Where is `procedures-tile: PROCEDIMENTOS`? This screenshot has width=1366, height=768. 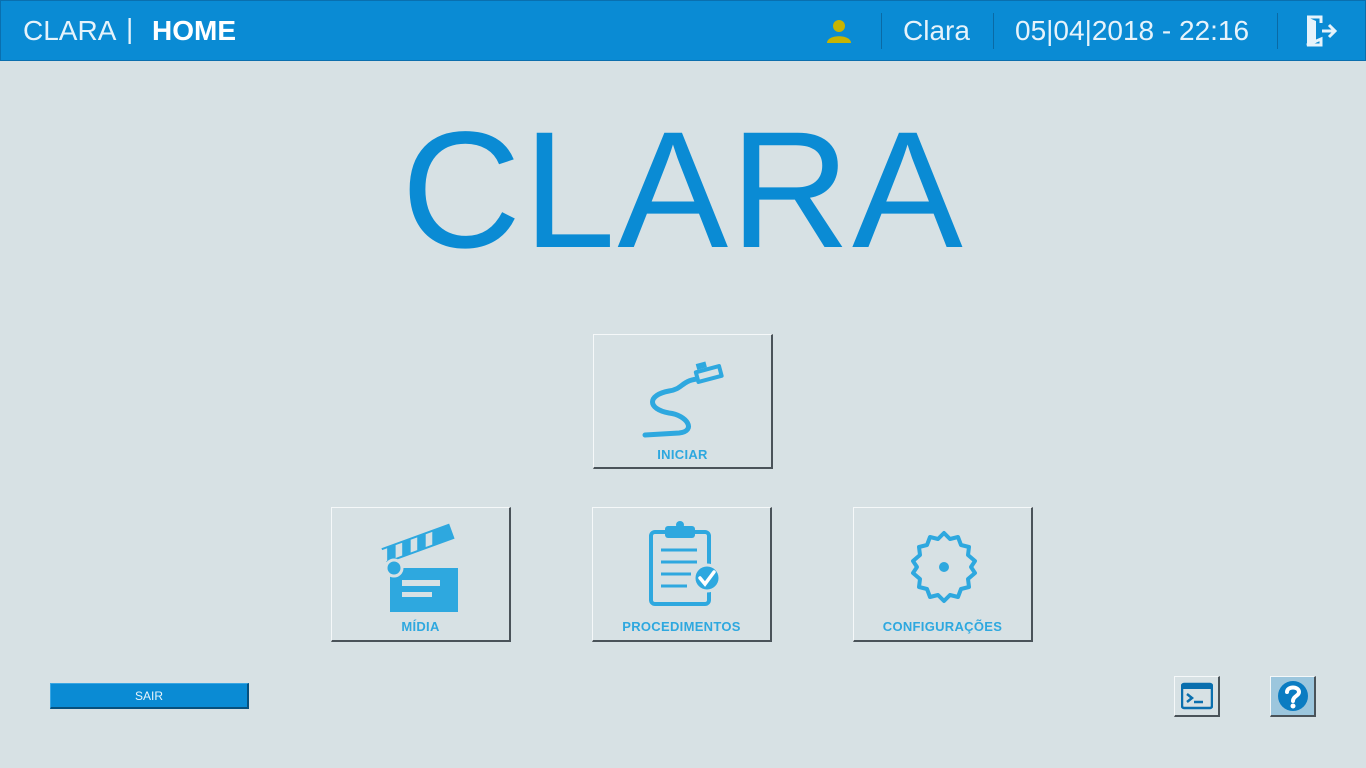 procedures-tile: PROCEDIMENTOS is located at coordinates (682, 574).